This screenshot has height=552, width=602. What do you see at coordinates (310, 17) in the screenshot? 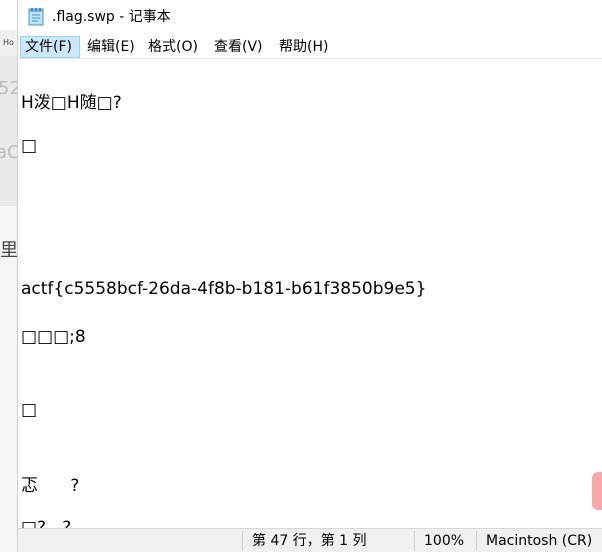
I see `title-bar: .flag.swp - 记事本` at bounding box center [310, 17].